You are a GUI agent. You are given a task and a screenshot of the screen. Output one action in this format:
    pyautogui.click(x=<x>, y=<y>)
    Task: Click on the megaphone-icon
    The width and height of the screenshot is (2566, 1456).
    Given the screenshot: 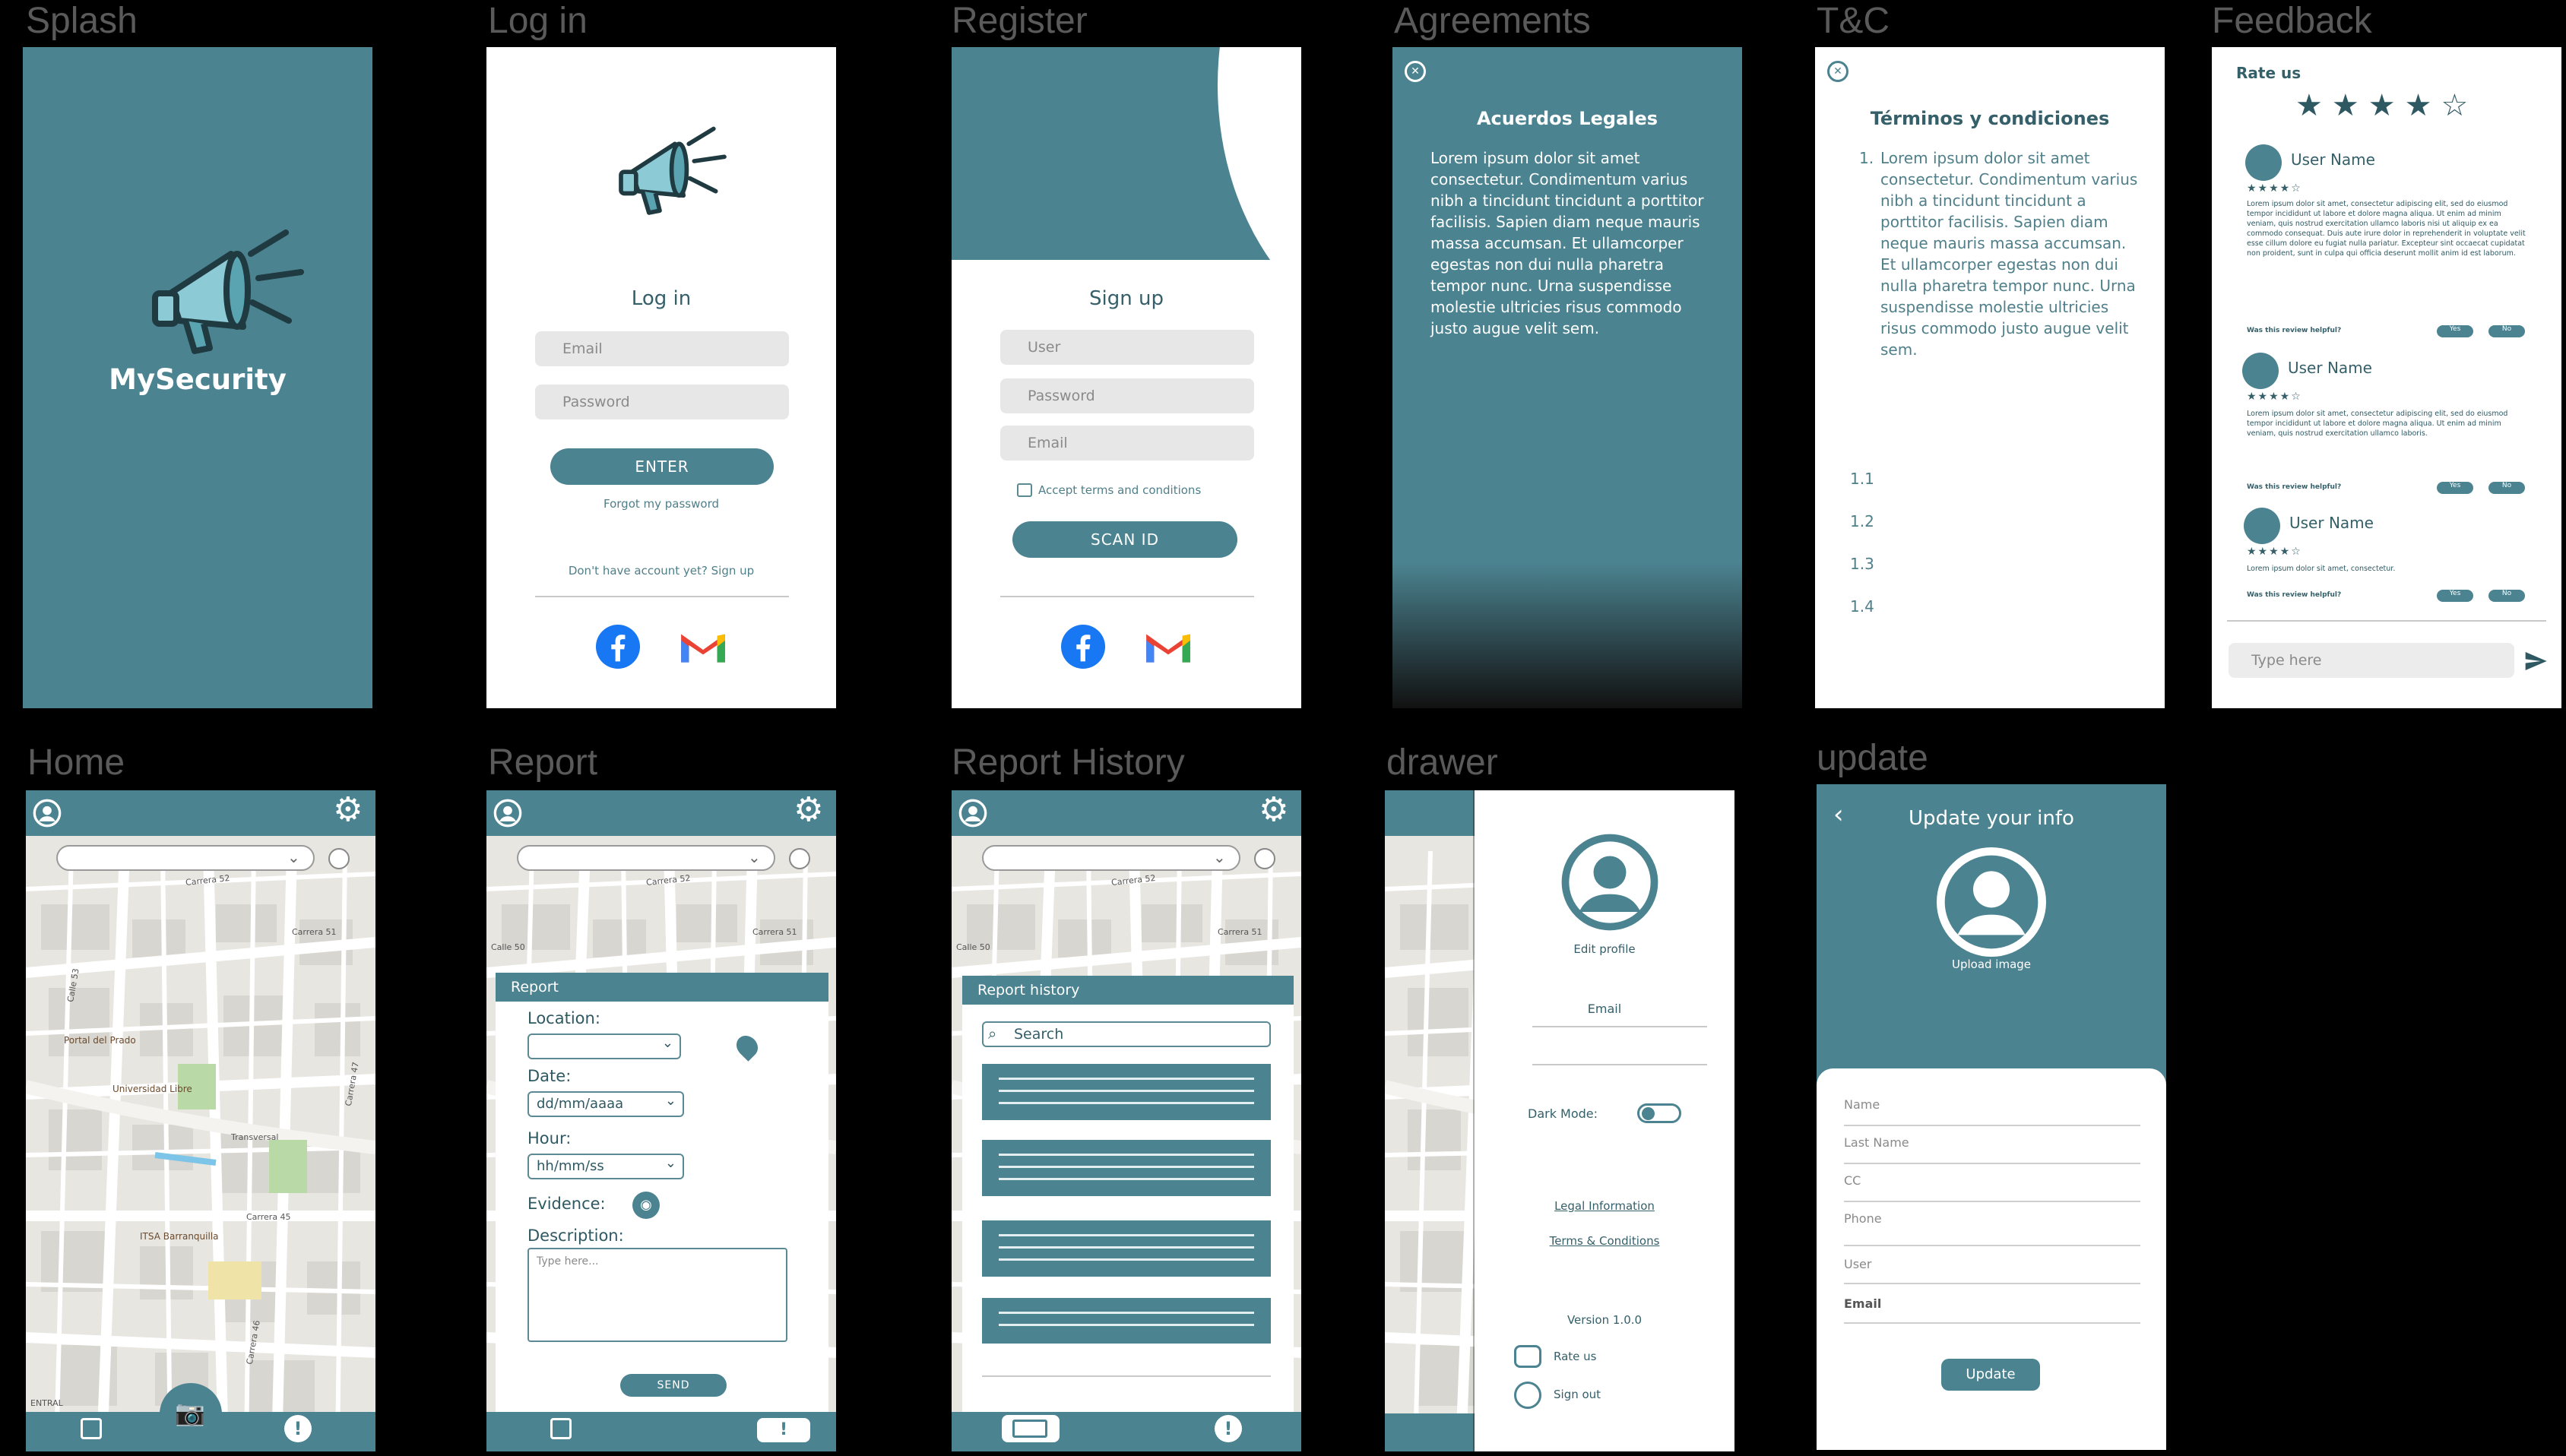 What is the action you would take?
    pyautogui.click(x=673, y=170)
    